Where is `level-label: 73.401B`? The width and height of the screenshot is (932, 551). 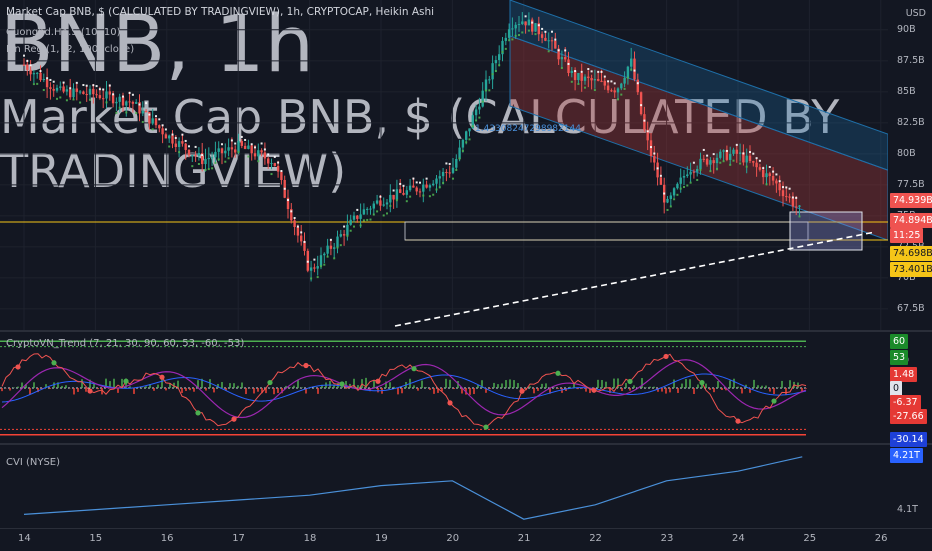
level-label: 73.401B is located at coordinates (911, 269).